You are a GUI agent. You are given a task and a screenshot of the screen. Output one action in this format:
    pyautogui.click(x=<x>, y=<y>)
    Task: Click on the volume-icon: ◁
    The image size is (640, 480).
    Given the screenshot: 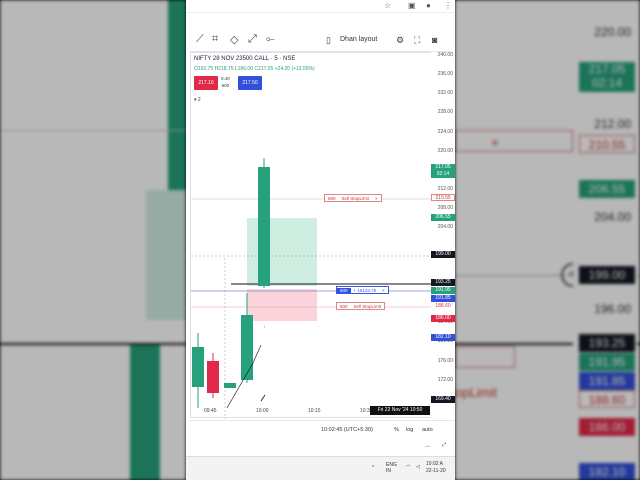 What is the action you would take?
    pyautogui.click(x=418, y=467)
    